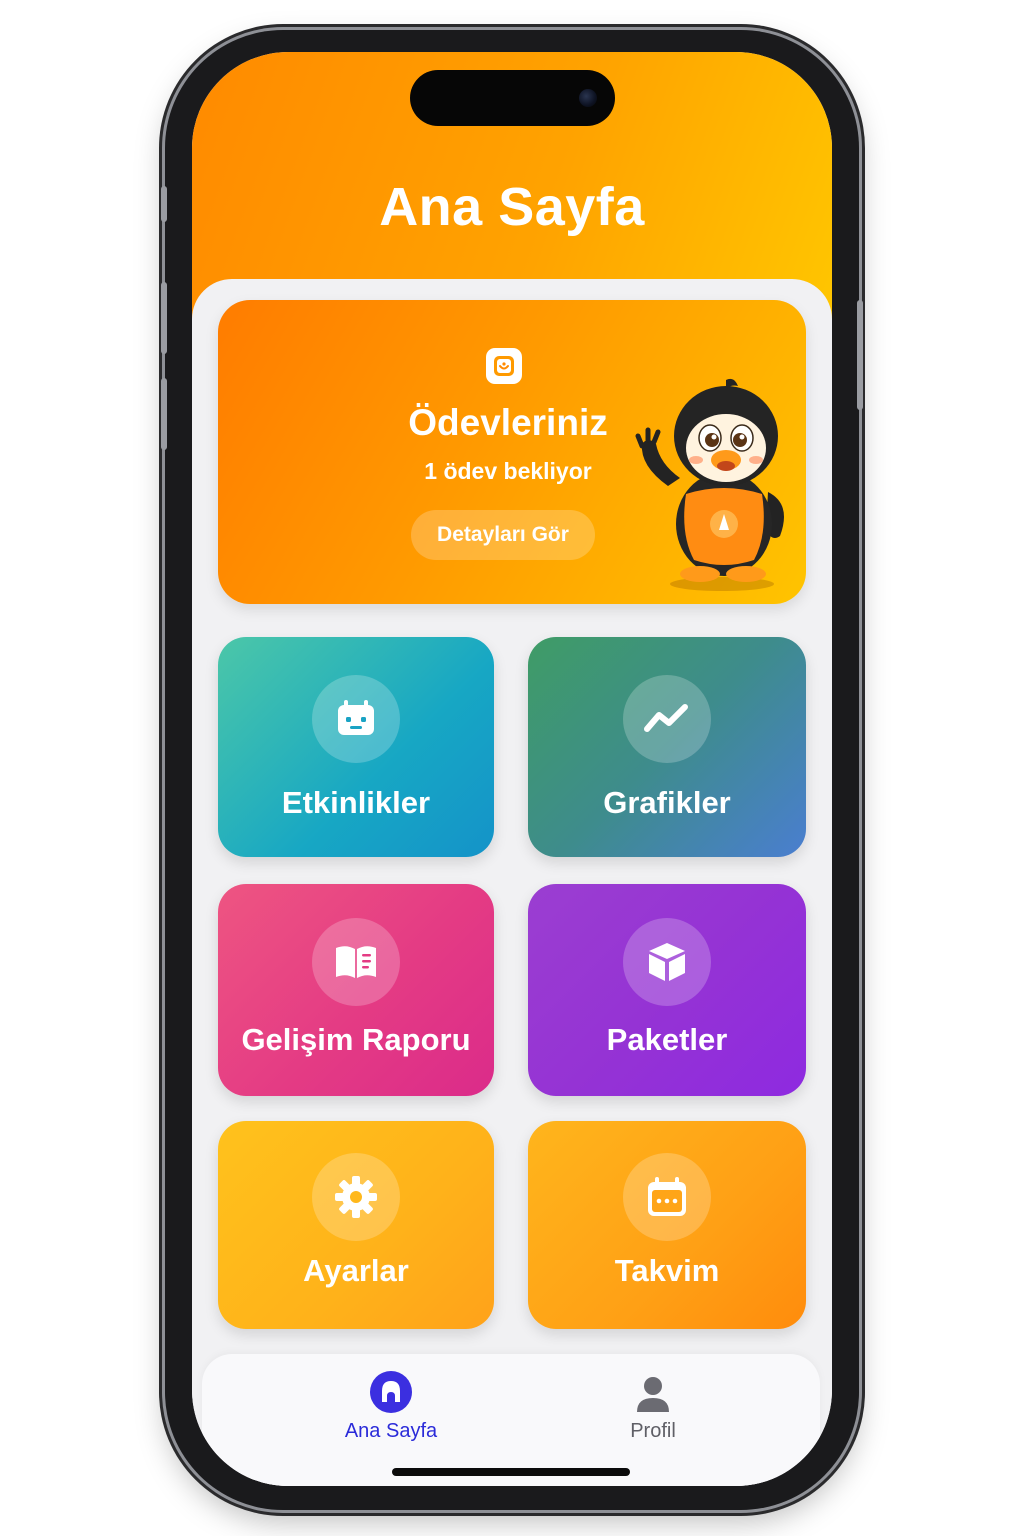 The height and width of the screenshot is (1536, 1024). I want to click on volume-up-button, so click(164, 318).